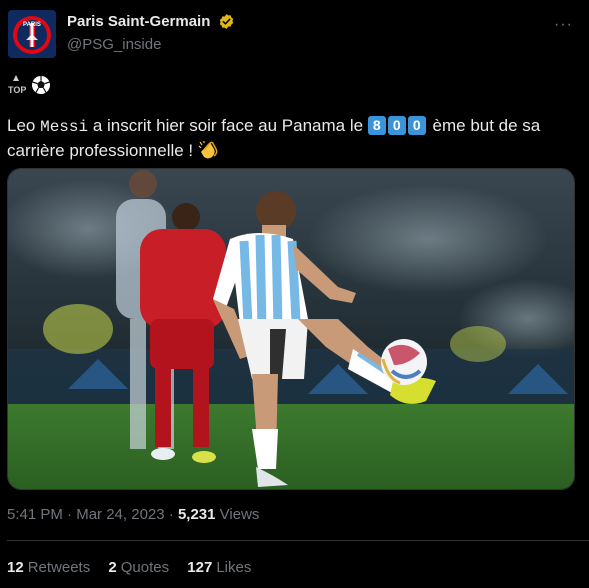  I want to click on tweet-date: Mar 24, 2023, so click(120, 514).